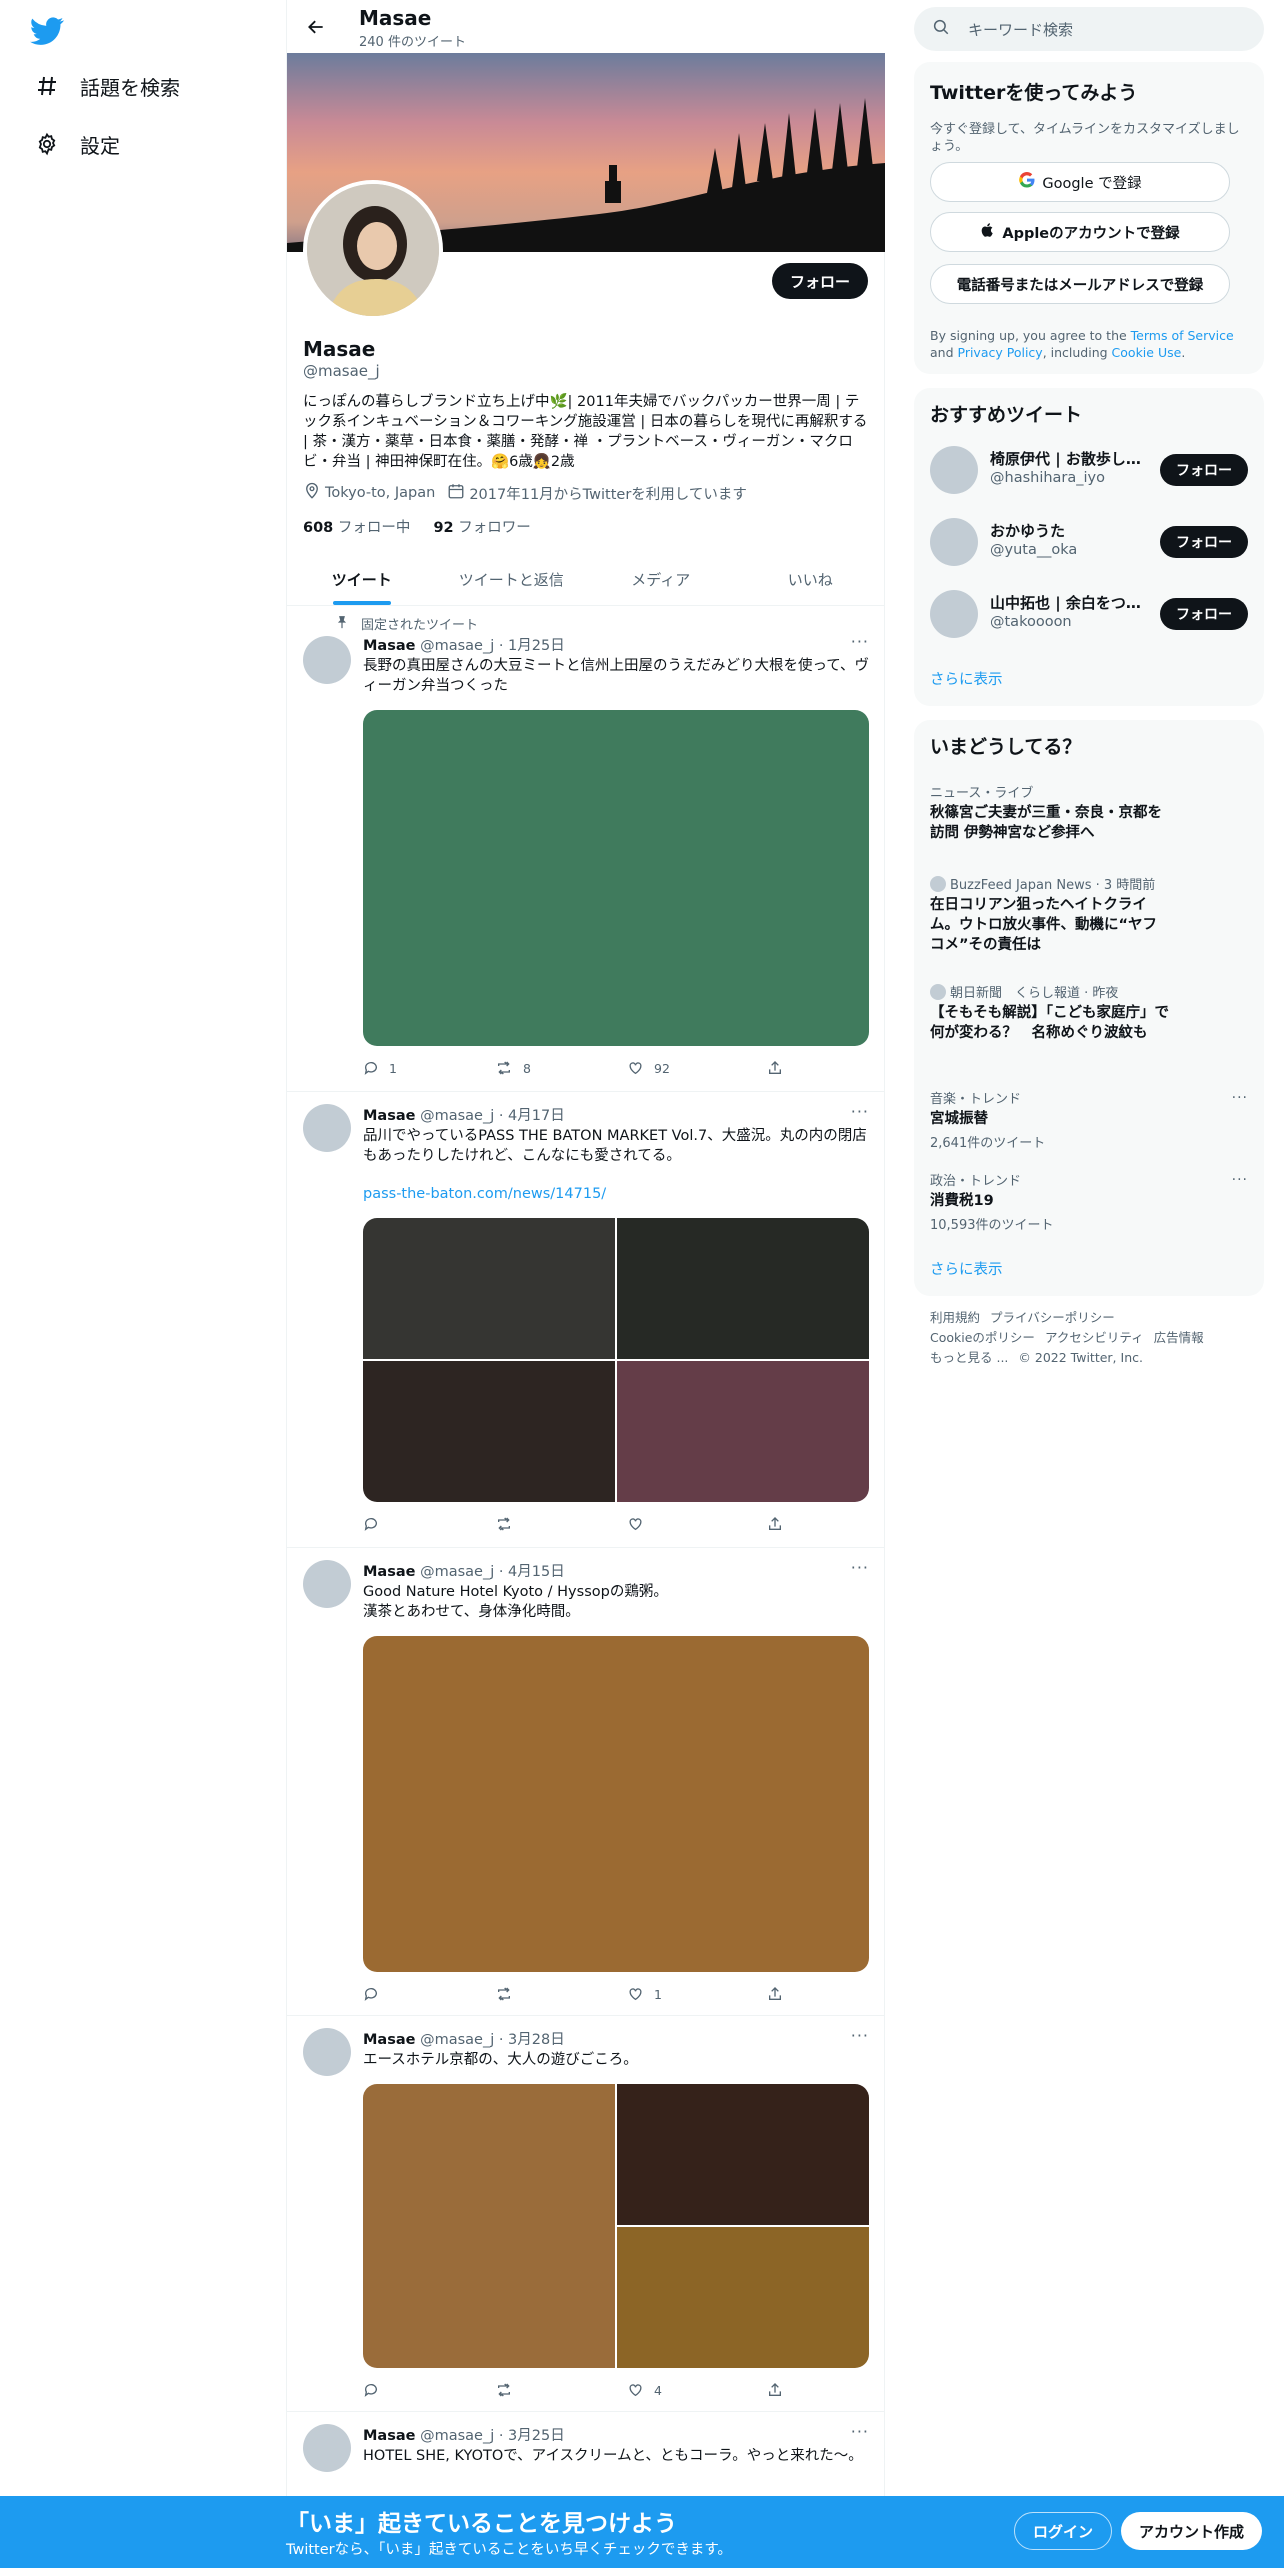 This screenshot has width=1284, height=2568. Describe the element at coordinates (648, 1068) in the screenshot. I see `like-button: 92` at that location.